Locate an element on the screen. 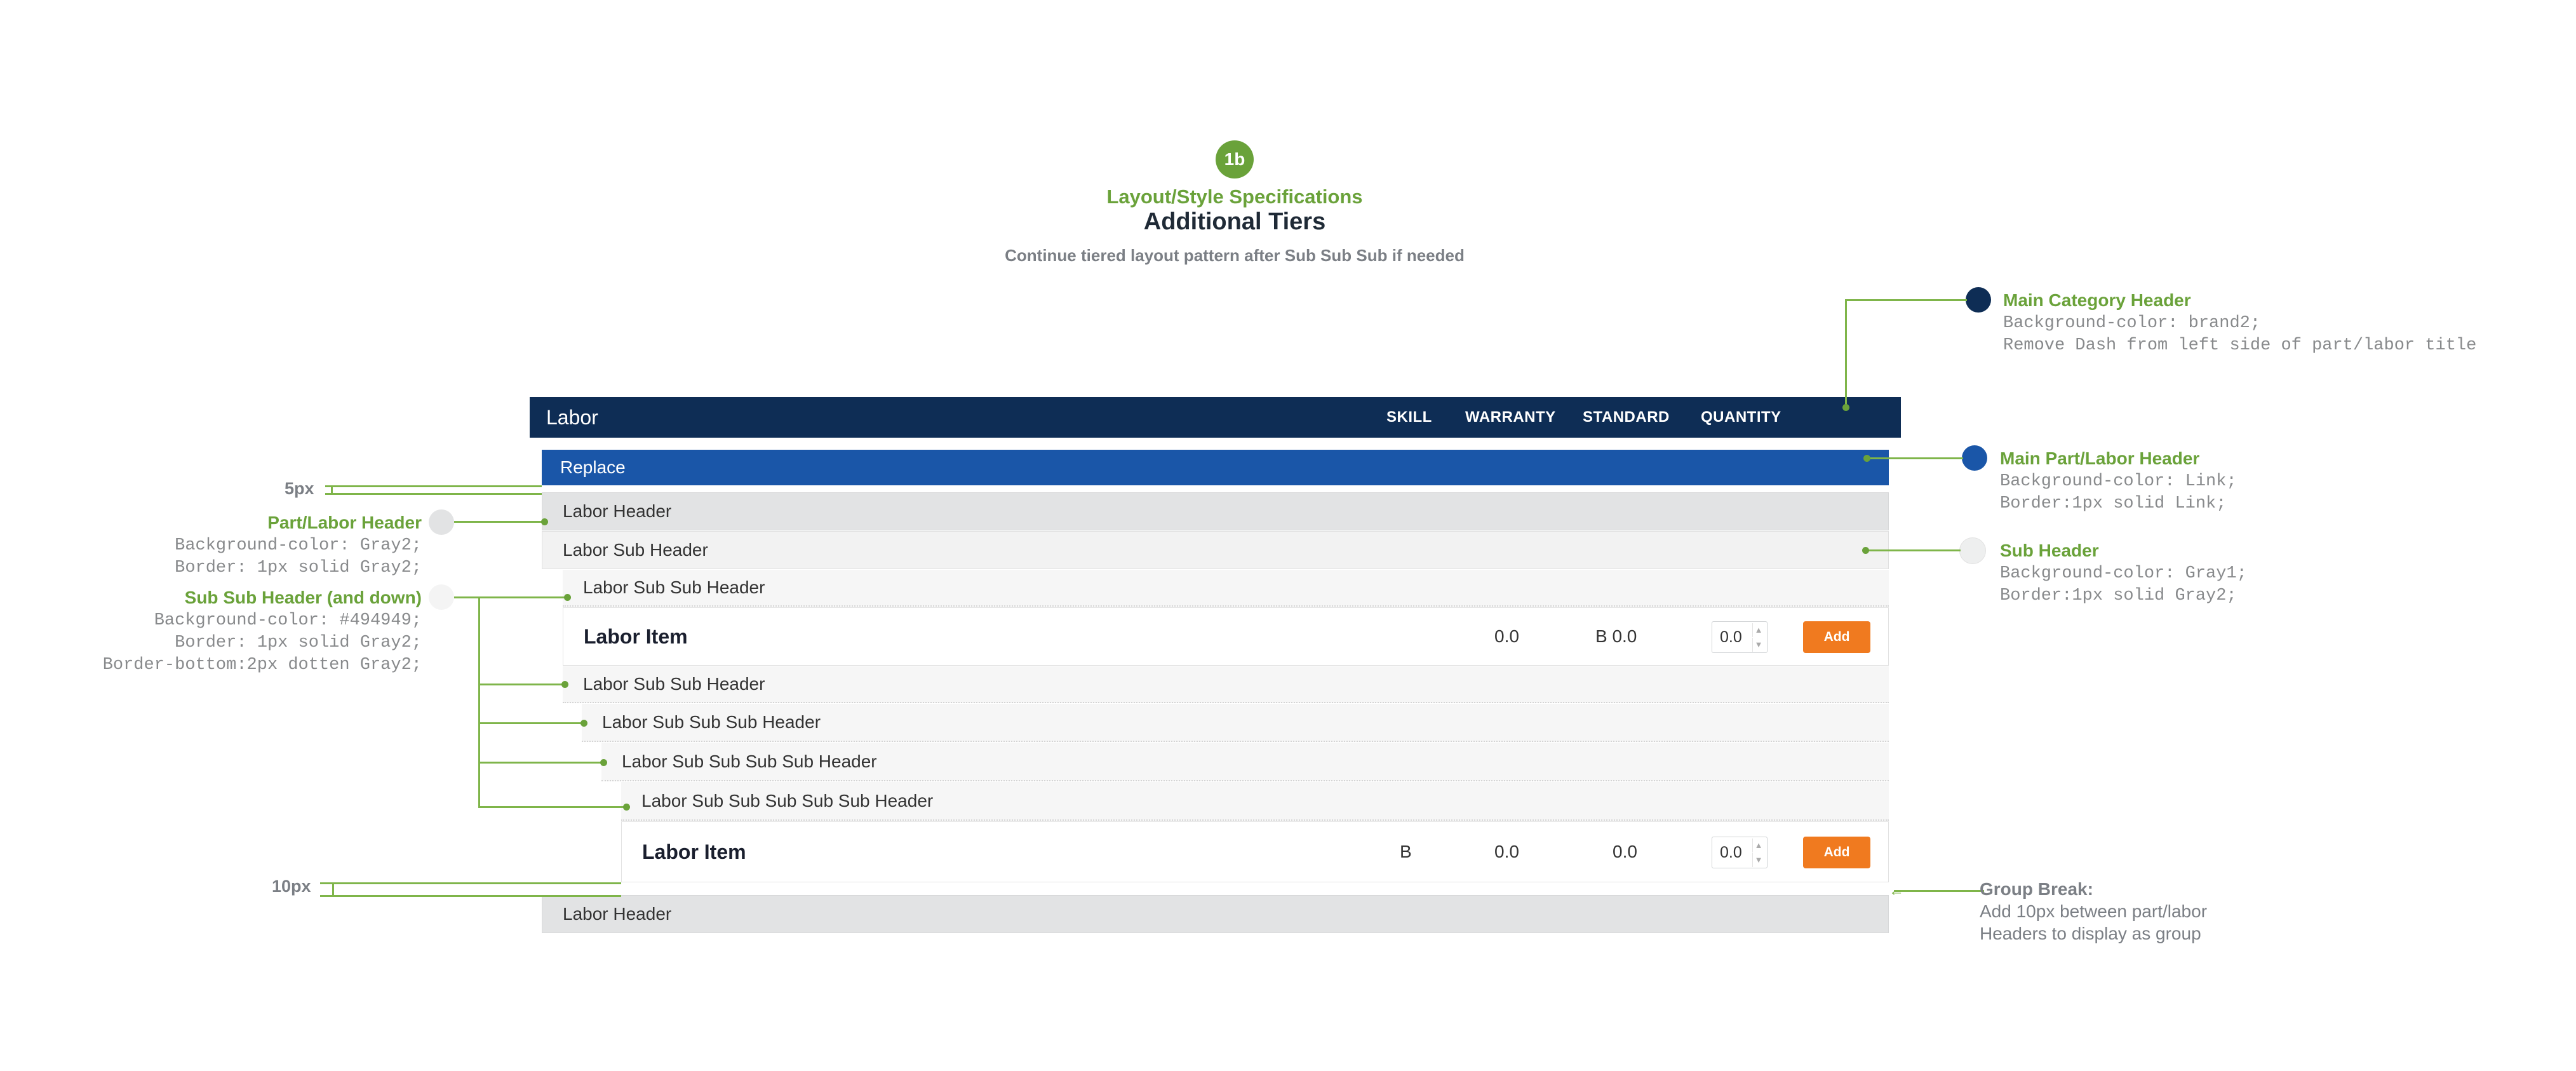 This screenshot has width=2576, height=1071. sub-sub-sub-sub-sub-header: Labor Sub Sub Sub Sub Sub Header is located at coordinates (1255, 801).